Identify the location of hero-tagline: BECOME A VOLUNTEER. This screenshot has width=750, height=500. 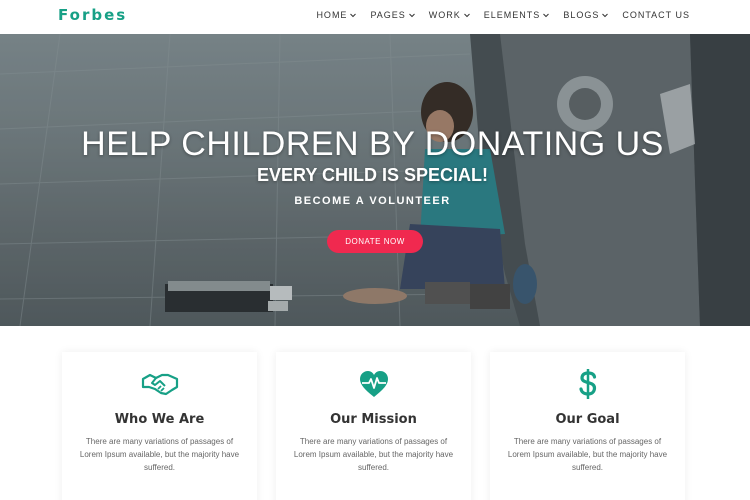
(372, 201).